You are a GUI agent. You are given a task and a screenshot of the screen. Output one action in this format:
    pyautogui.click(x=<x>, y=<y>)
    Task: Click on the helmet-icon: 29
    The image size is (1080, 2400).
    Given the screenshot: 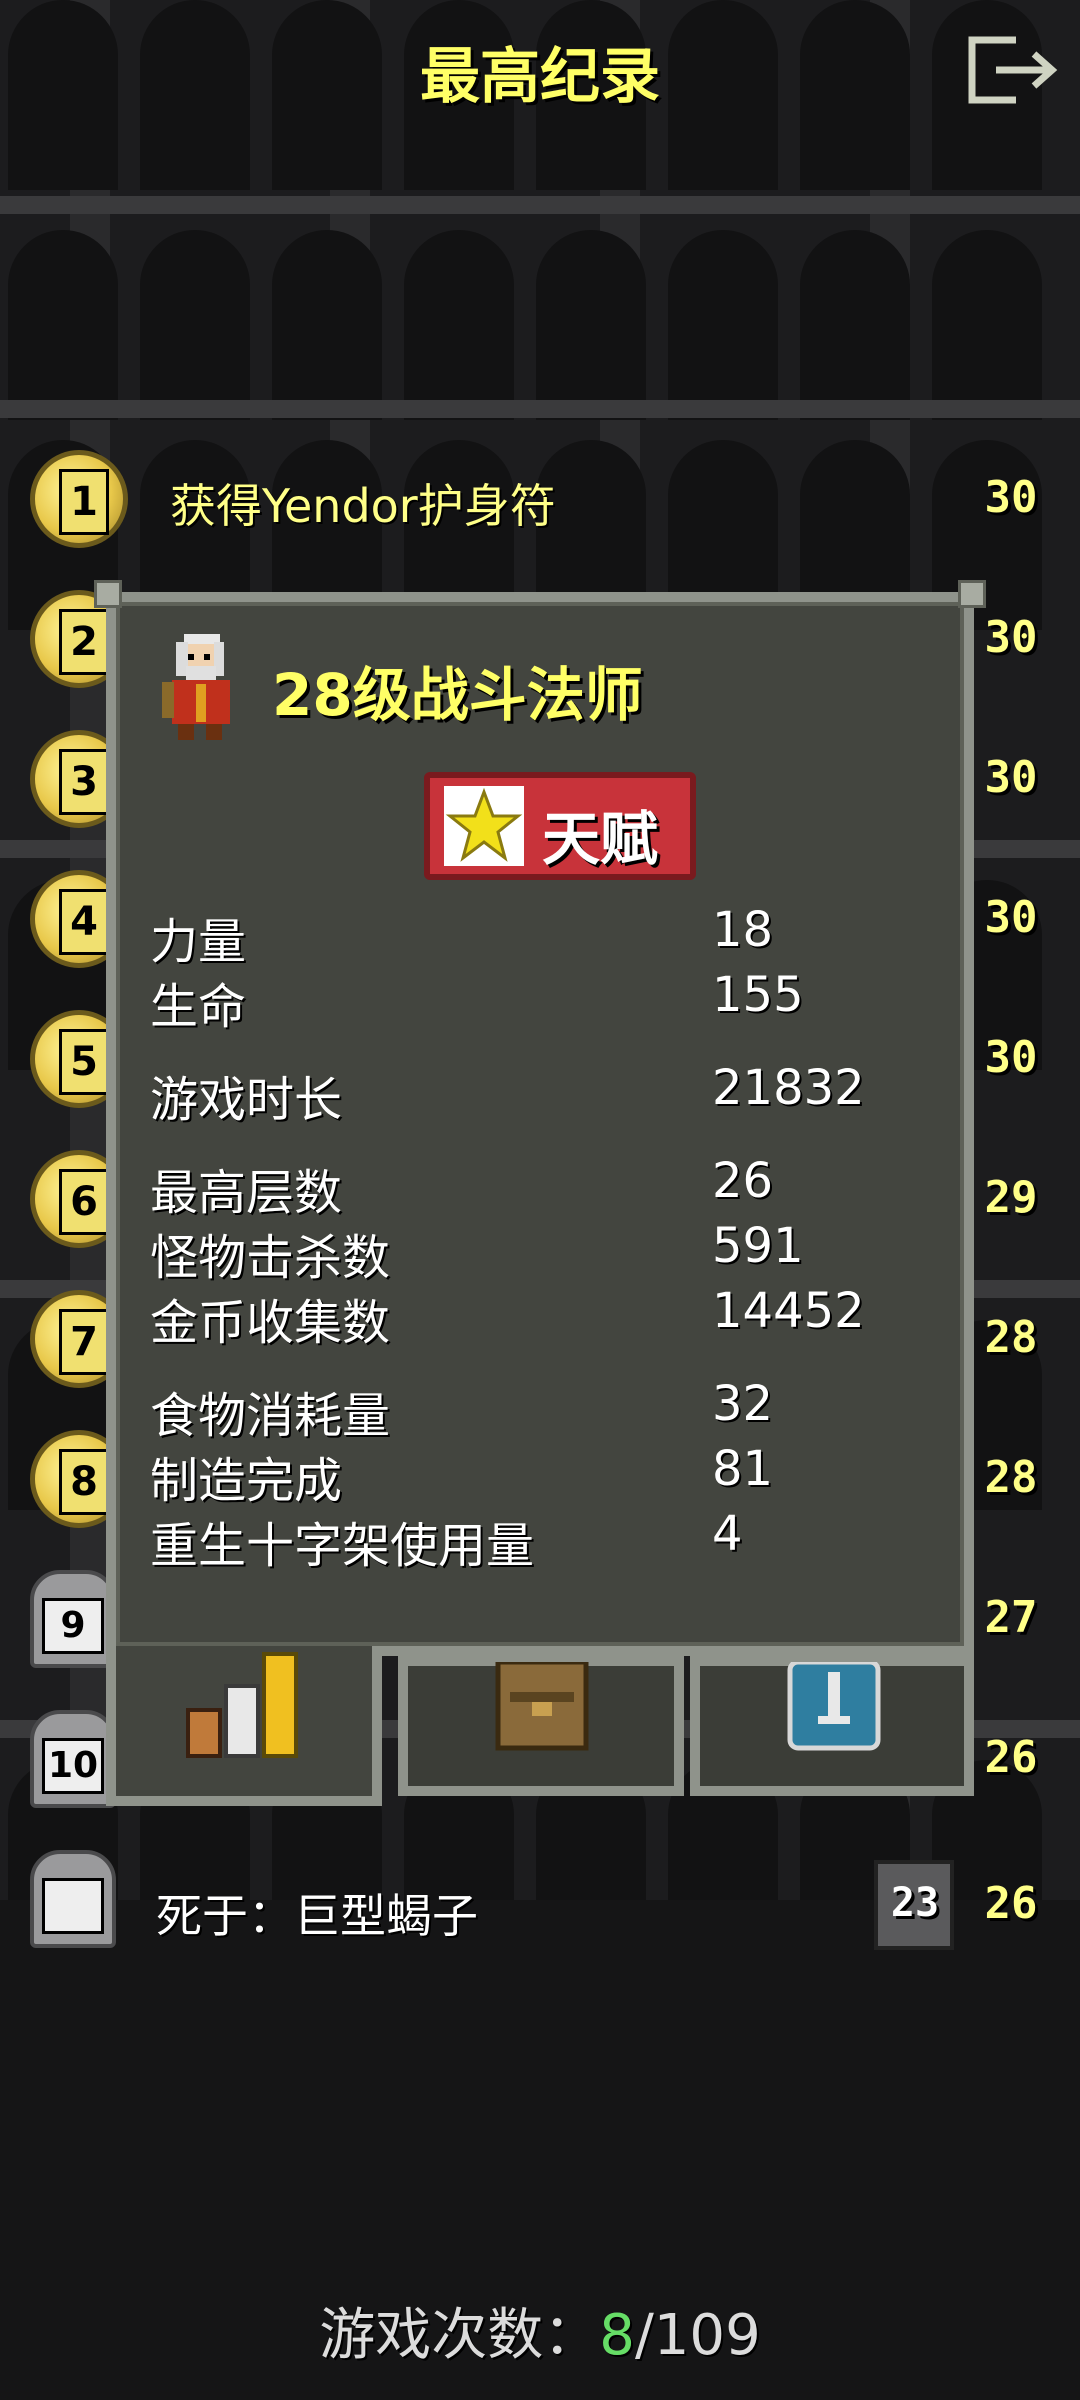 What is the action you would take?
    pyautogui.click(x=1011, y=1197)
    